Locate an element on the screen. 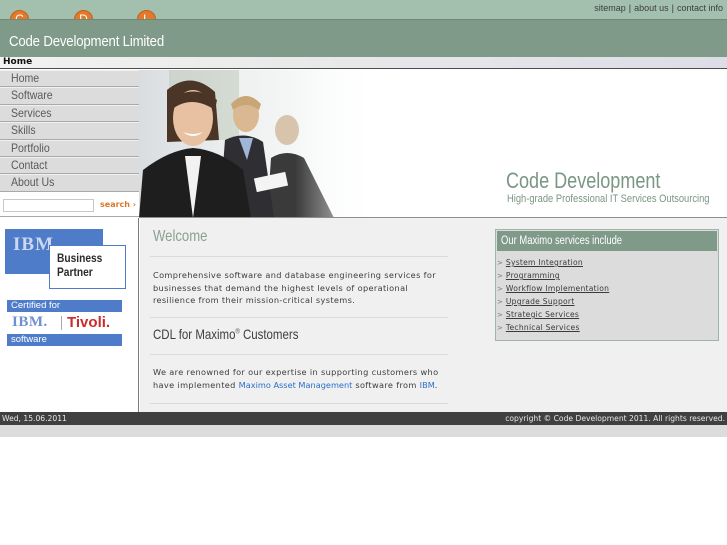 The image size is (727, 545). top-links: sitemap | about us | contact info is located at coordinates (658, 8).